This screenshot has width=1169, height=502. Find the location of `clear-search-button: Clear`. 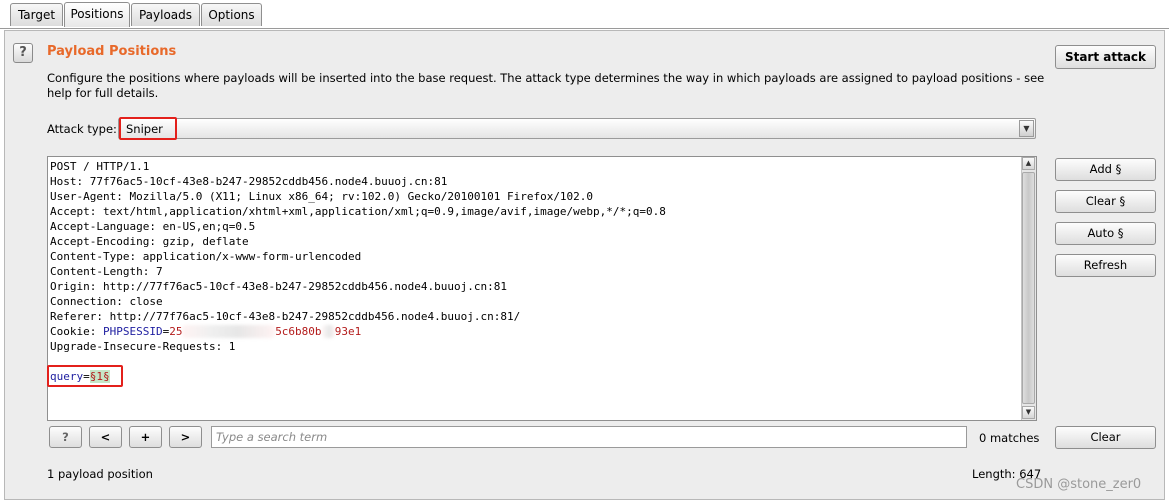

clear-search-button: Clear is located at coordinates (1105, 437).